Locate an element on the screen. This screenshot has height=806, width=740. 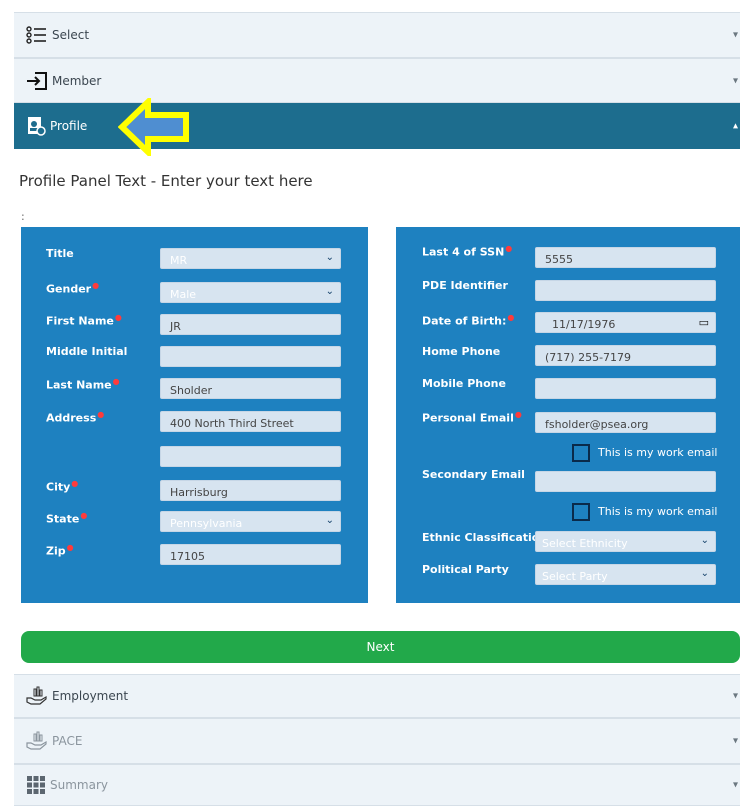
personal-email-input: fsholder@psea.org is located at coordinates (625, 422).